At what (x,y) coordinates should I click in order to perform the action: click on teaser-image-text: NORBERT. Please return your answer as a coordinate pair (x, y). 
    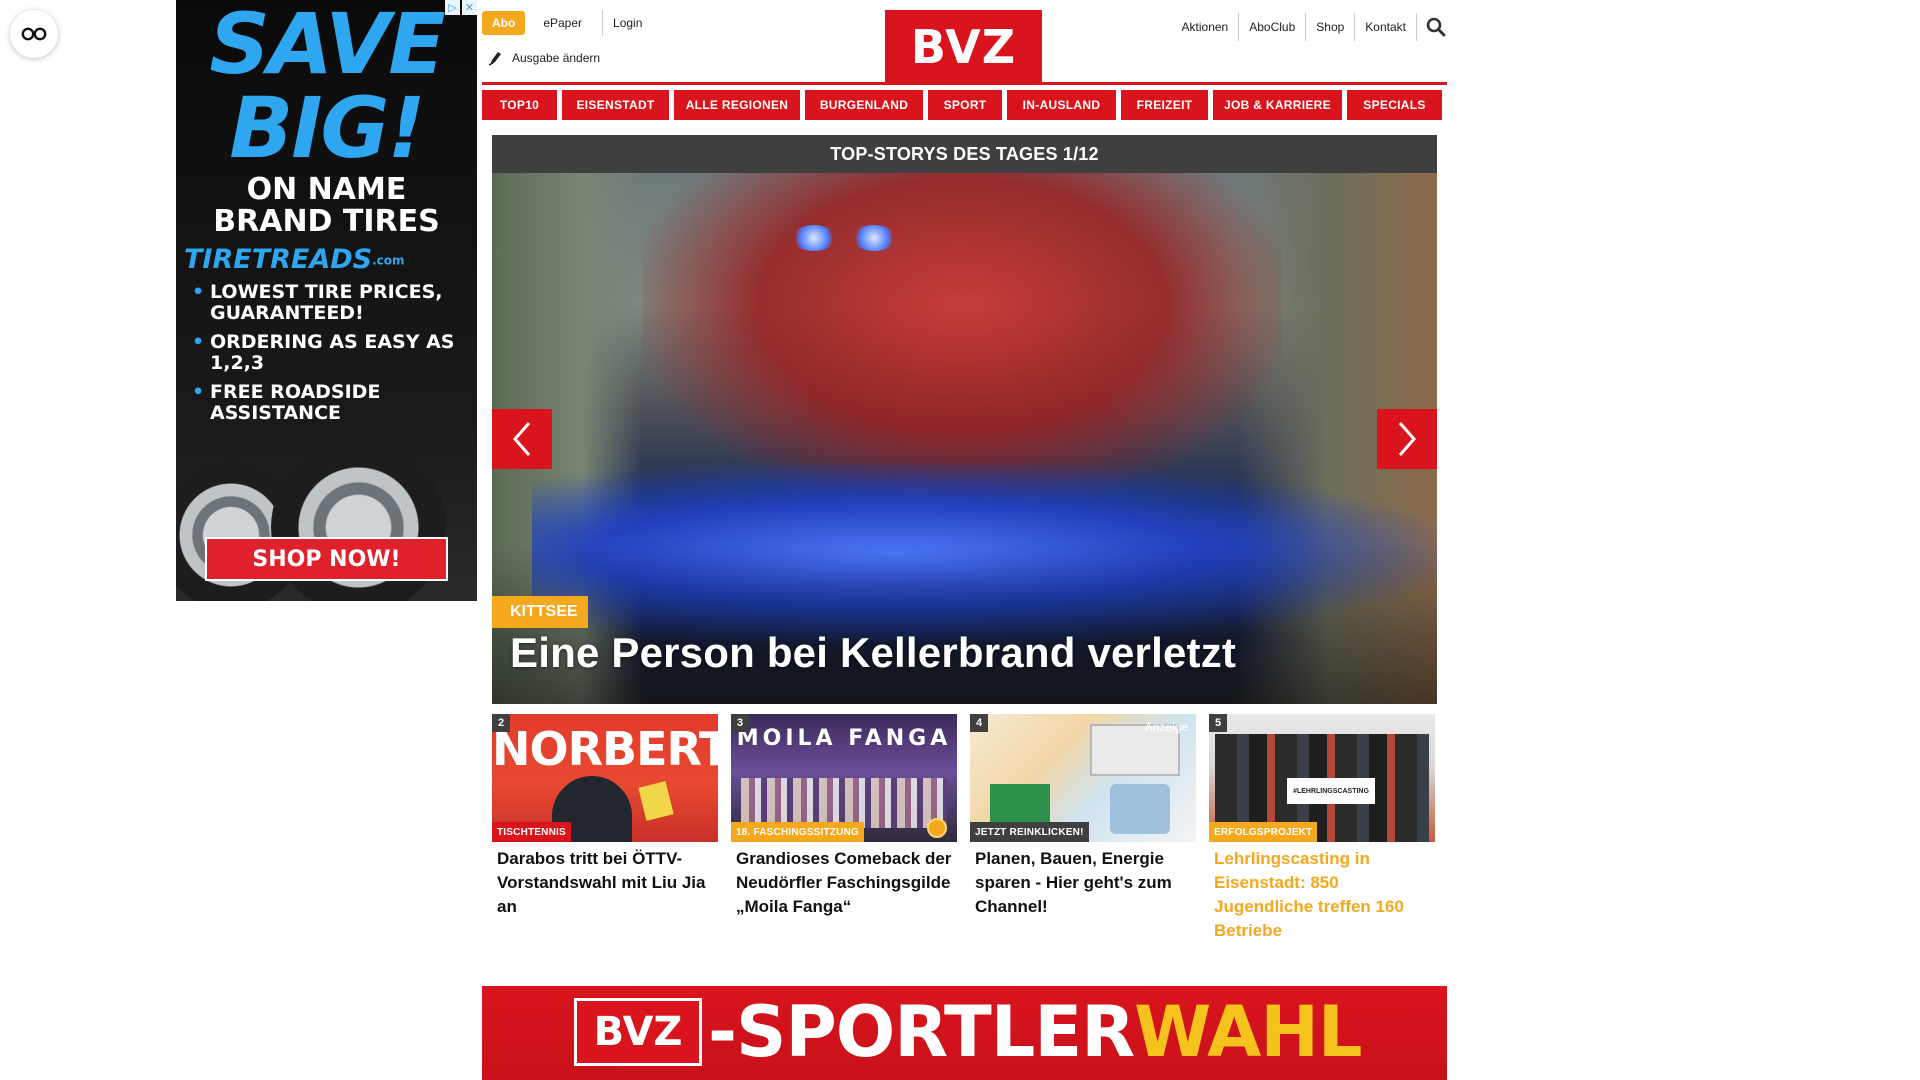
    Looking at the image, I should click on (605, 749).